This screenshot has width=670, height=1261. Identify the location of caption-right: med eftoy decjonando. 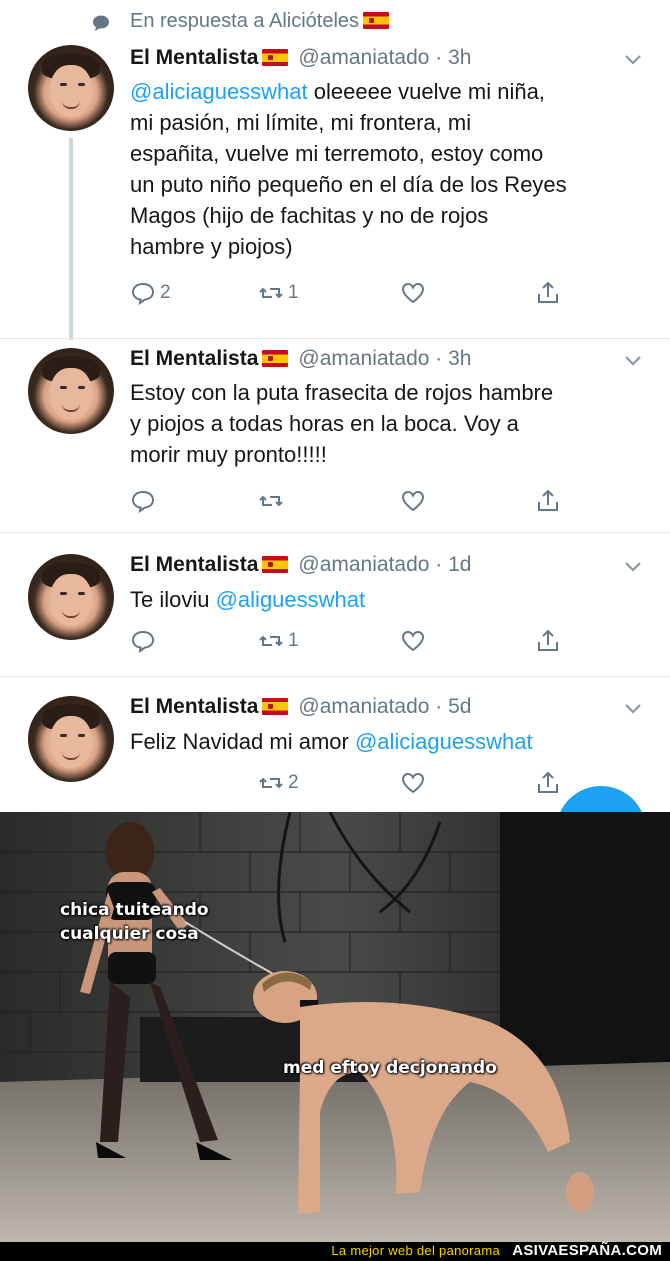
(390, 1068).